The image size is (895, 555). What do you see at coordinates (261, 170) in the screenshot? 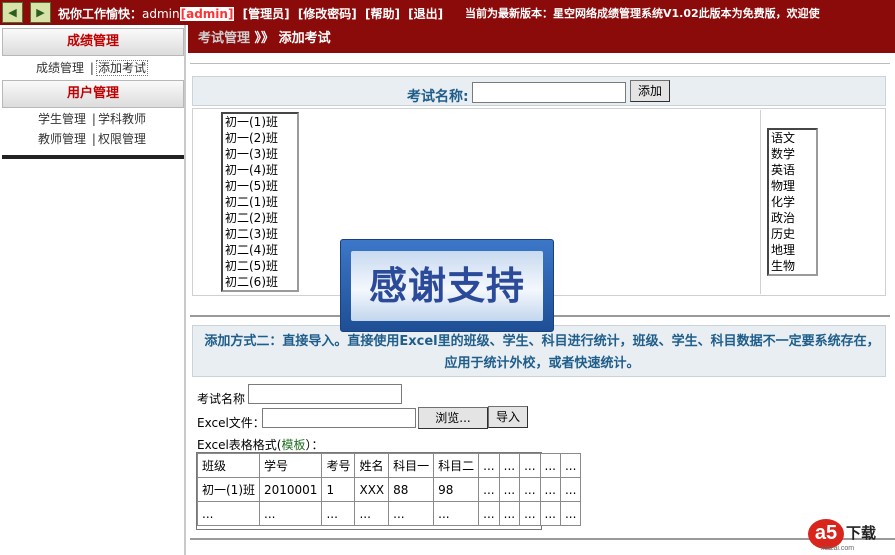
I see `class-option: 初一(4)班` at bounding box center [261, 170].